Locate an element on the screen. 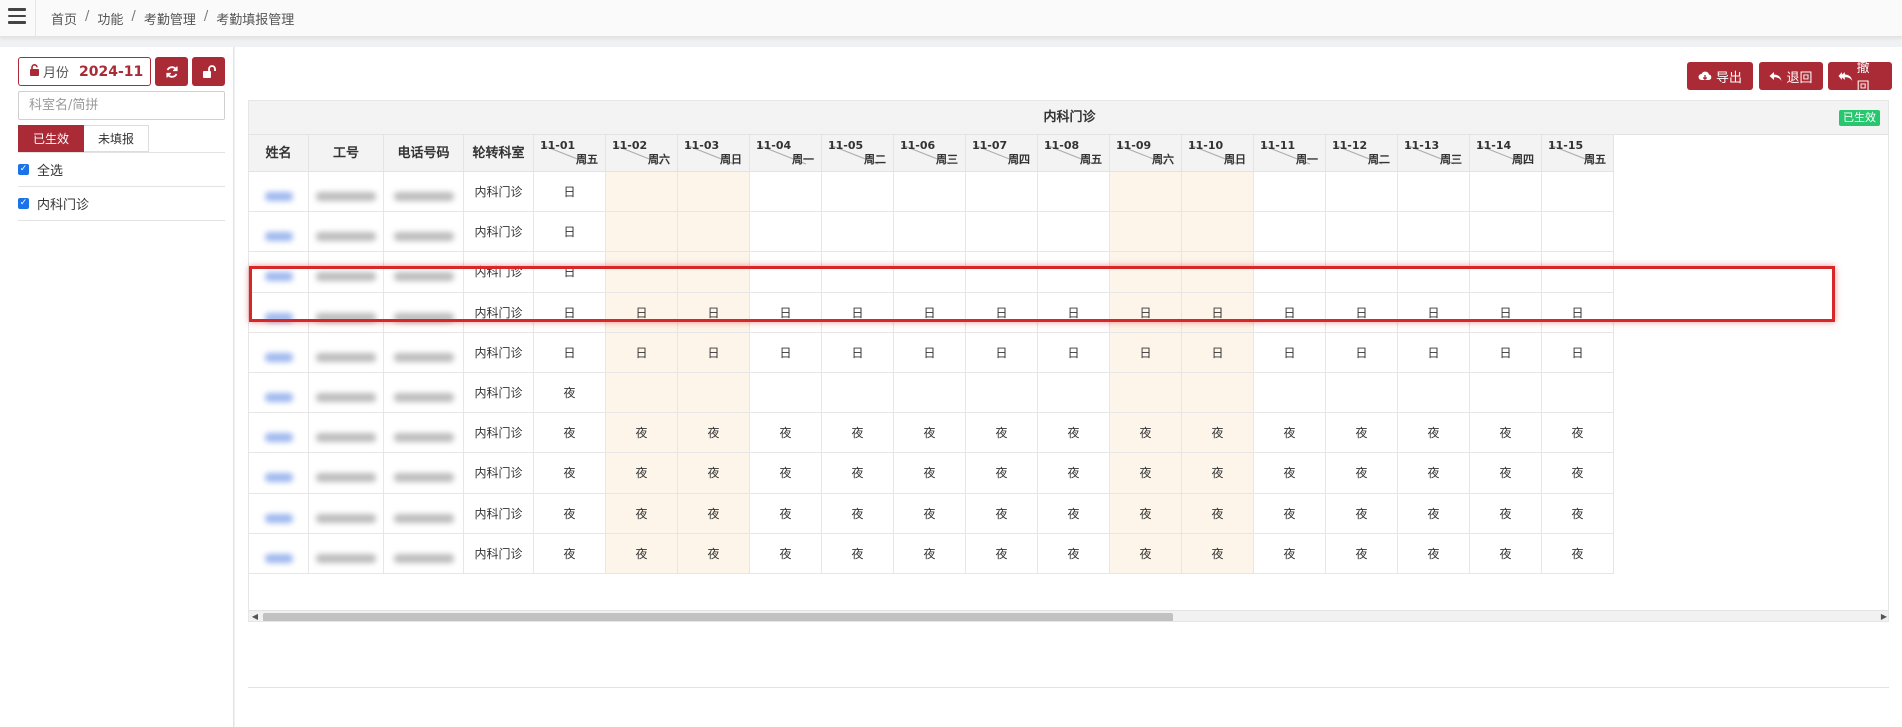  tab-unfilled: 未填报 is located at coordinates (117, 138).